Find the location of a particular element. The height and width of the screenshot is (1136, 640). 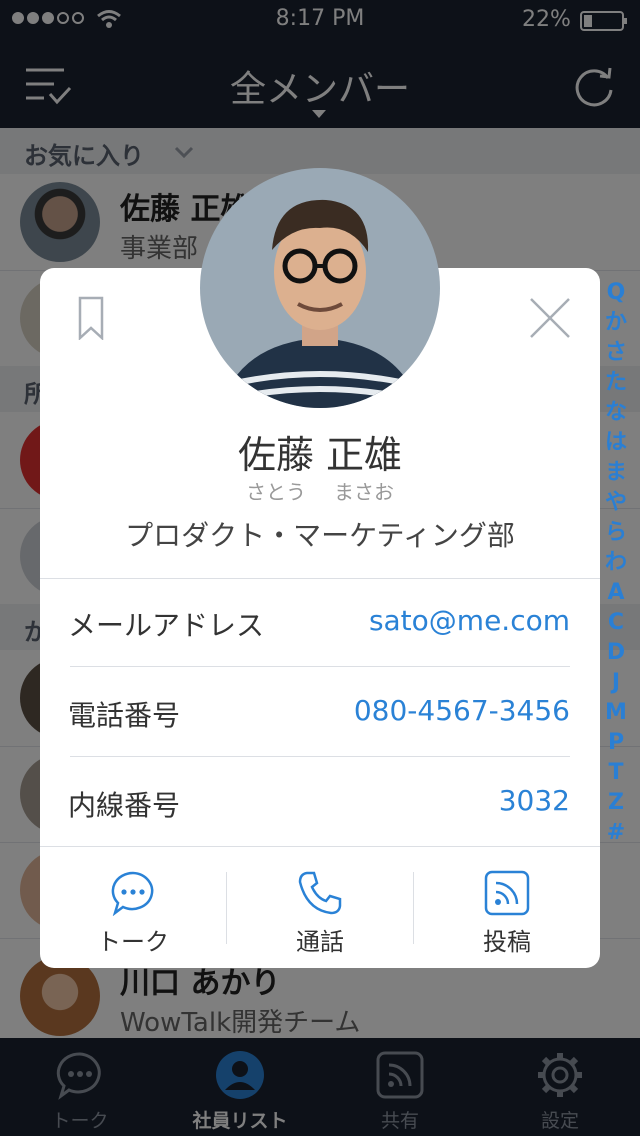

index-letter: ま is located at coordinates (616, 473).